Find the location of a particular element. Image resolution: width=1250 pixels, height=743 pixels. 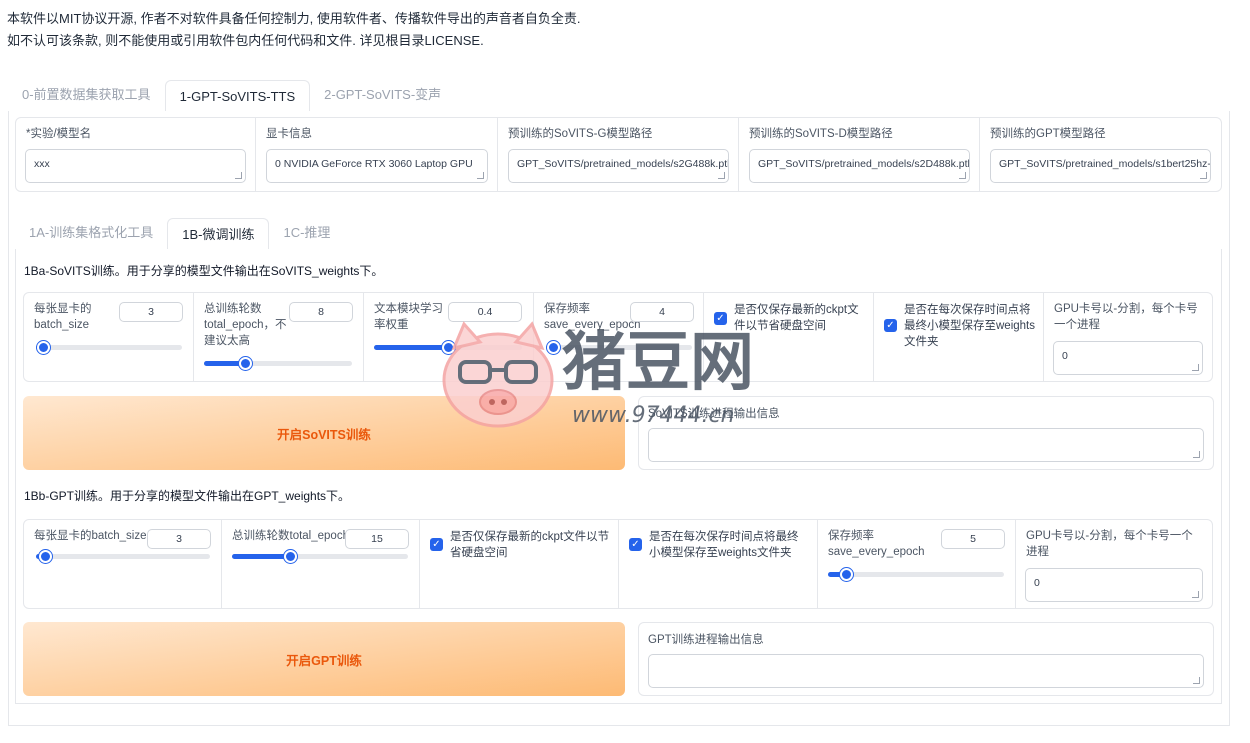

sovits-gpu-input: 0 is located at coordinates (1128, 358).